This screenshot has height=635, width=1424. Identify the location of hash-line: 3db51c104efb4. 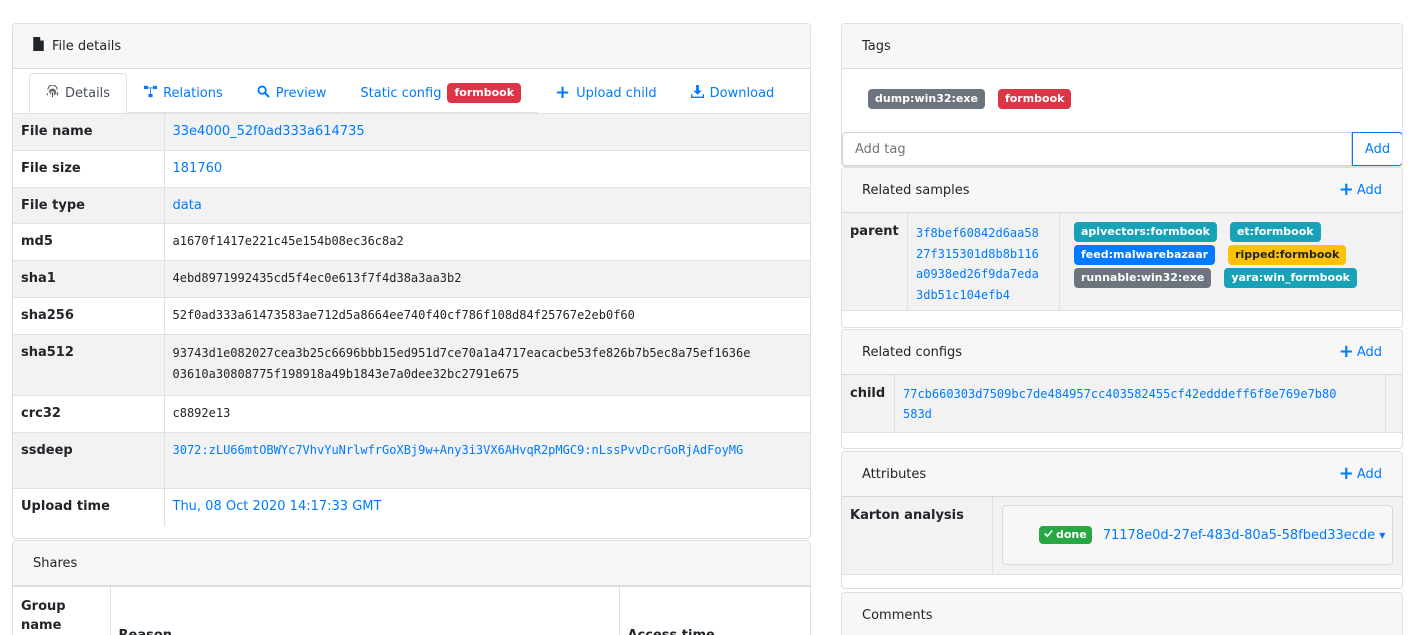
(963, 294).